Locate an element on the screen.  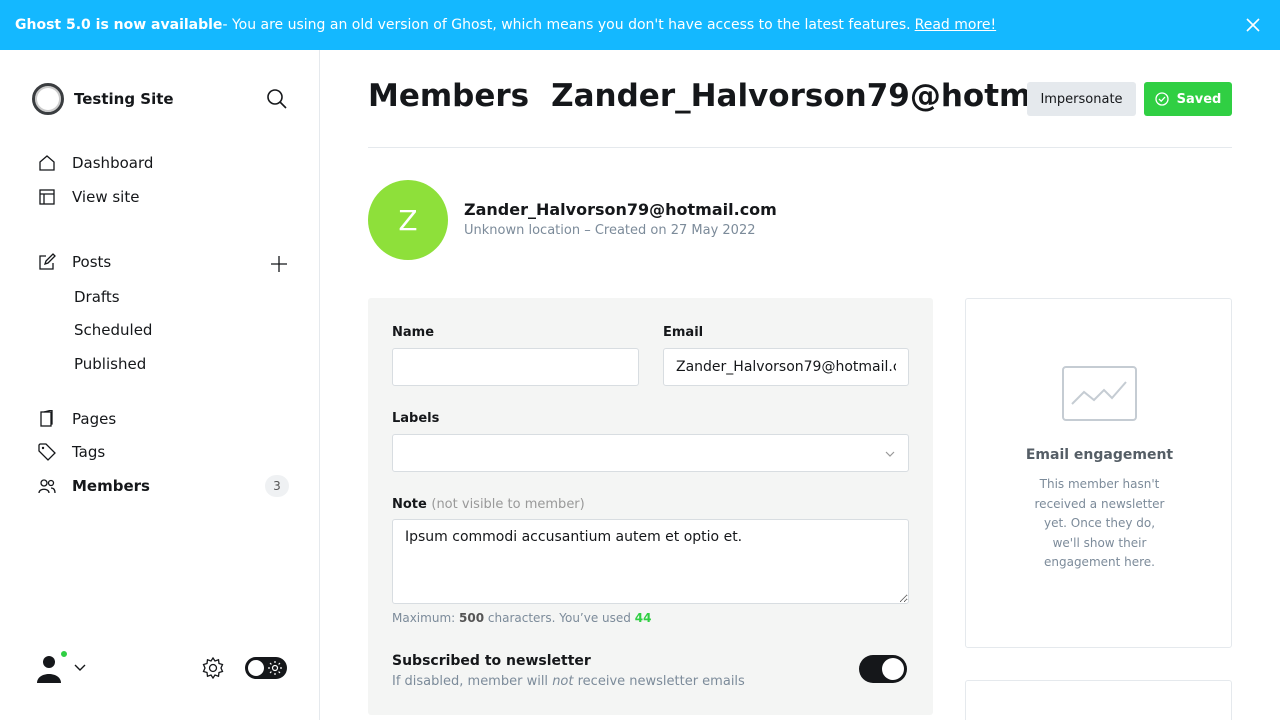
banner-title: Ghost 5.0 is now available is located at coordinates (119, 25).